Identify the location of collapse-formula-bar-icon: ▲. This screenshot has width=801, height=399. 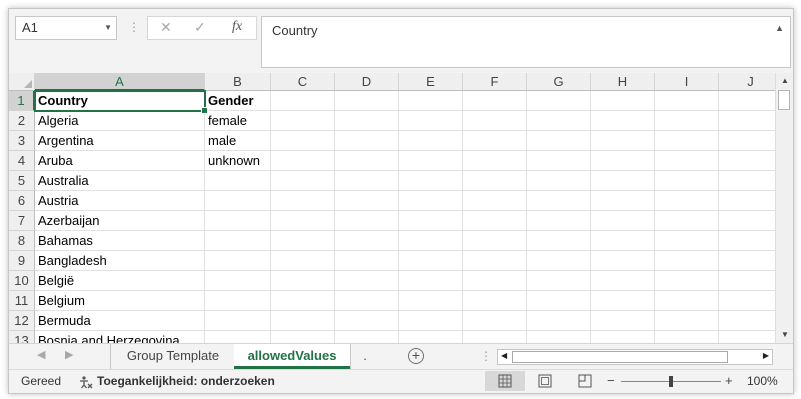
(779, 28).